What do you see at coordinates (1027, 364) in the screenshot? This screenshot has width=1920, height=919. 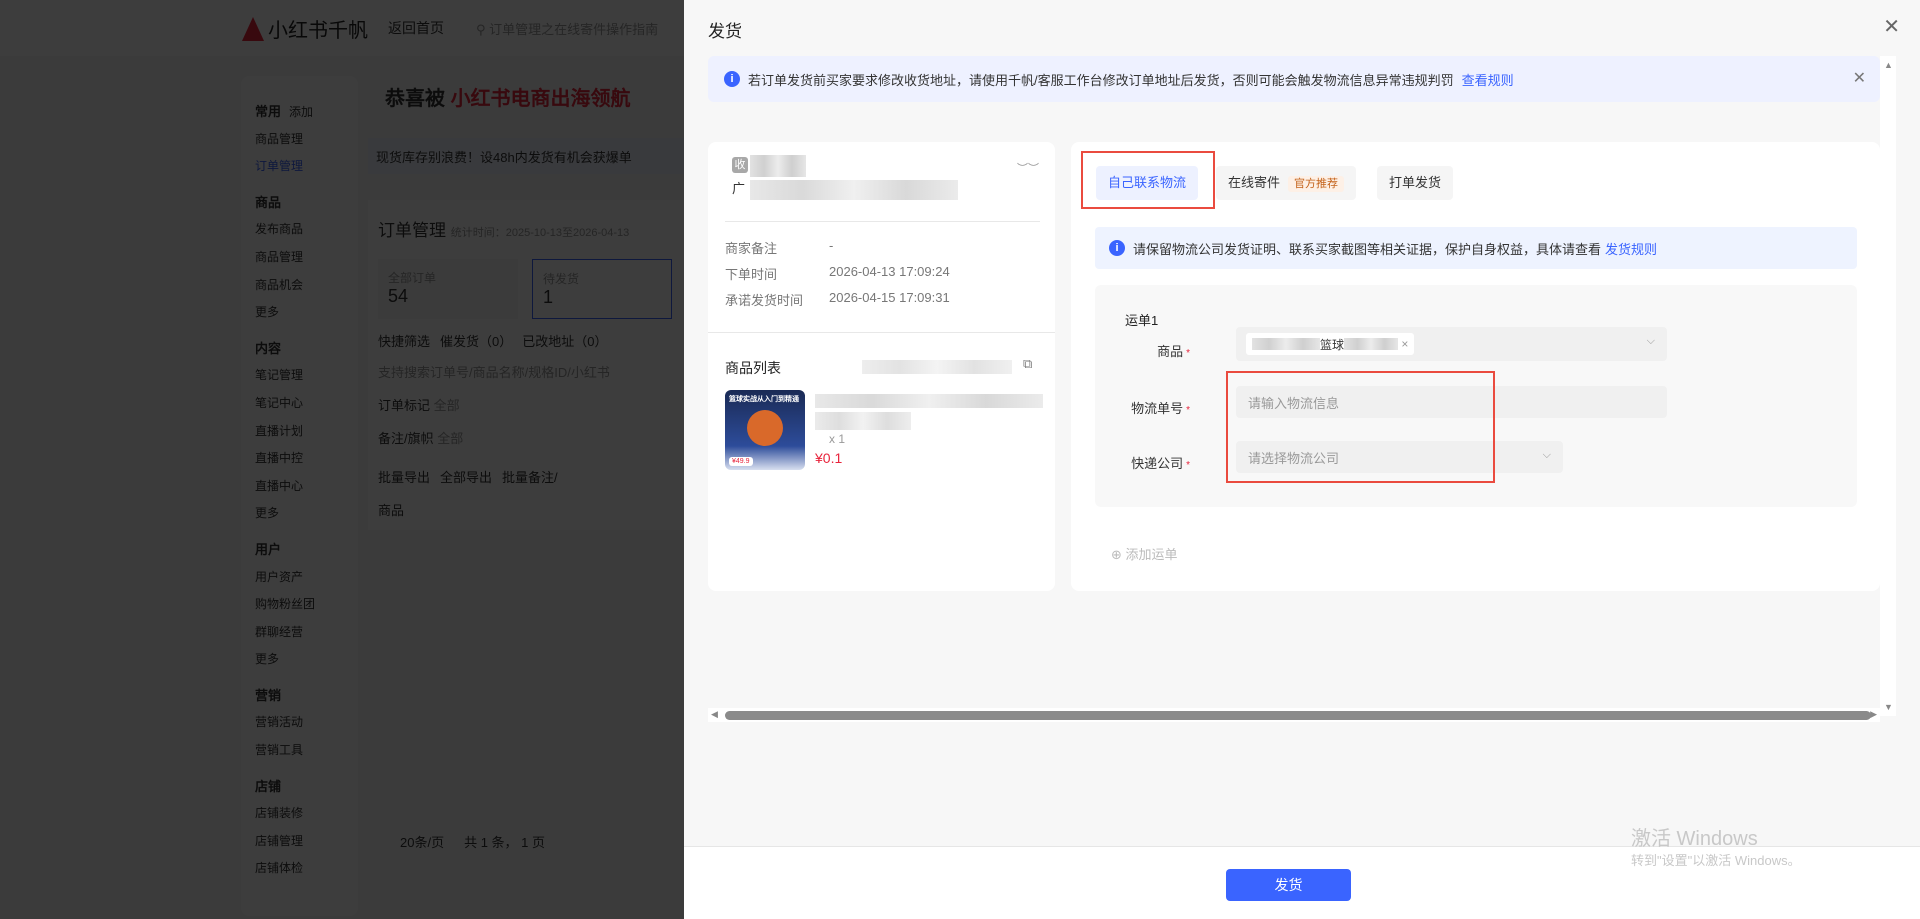 I see `copy-icon: ⧉` at bounding box center [1027, 364].